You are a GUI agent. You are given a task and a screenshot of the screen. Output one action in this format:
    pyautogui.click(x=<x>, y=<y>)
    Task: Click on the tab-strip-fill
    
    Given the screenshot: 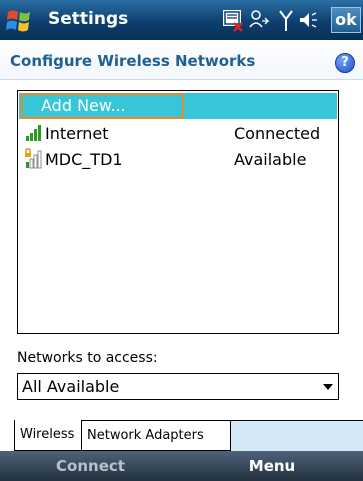 What is the action you would take?
    pyautogui.click(x=296, y=435)
    